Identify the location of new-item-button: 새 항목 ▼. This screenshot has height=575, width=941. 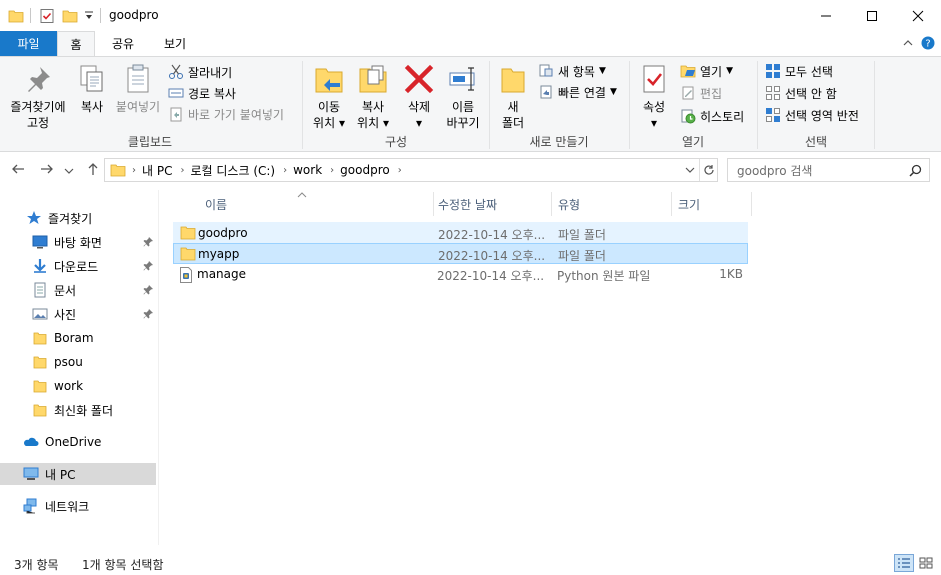
(572, 71).